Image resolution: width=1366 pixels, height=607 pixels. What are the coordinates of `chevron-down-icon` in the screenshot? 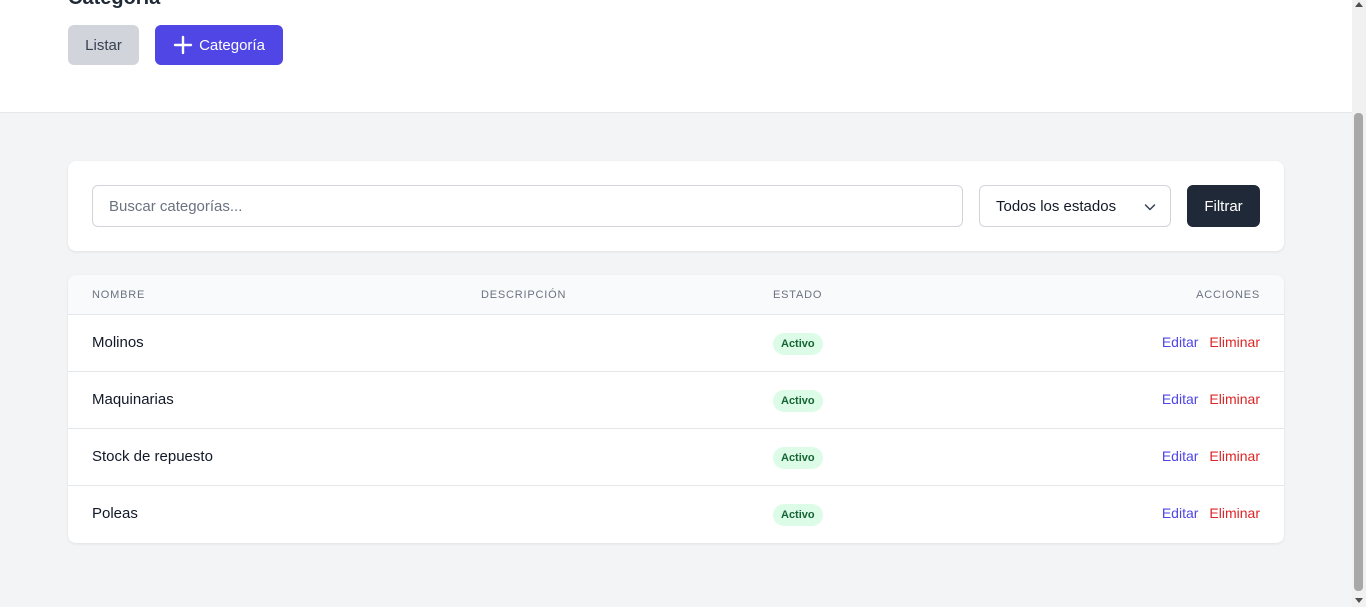 It's located at (1150, 207).